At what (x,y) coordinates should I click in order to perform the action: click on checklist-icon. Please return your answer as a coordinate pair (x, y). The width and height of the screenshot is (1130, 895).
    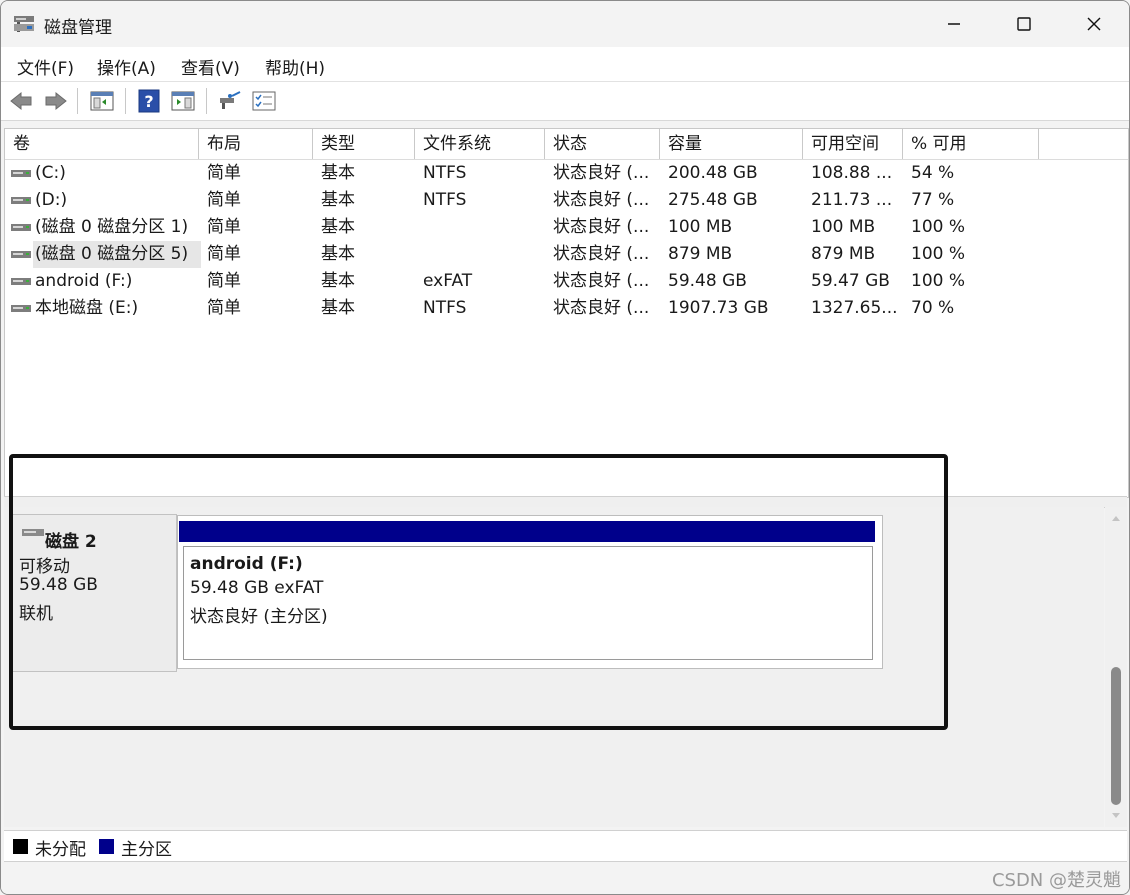
    Looking at the image, I should click on (264, 101).